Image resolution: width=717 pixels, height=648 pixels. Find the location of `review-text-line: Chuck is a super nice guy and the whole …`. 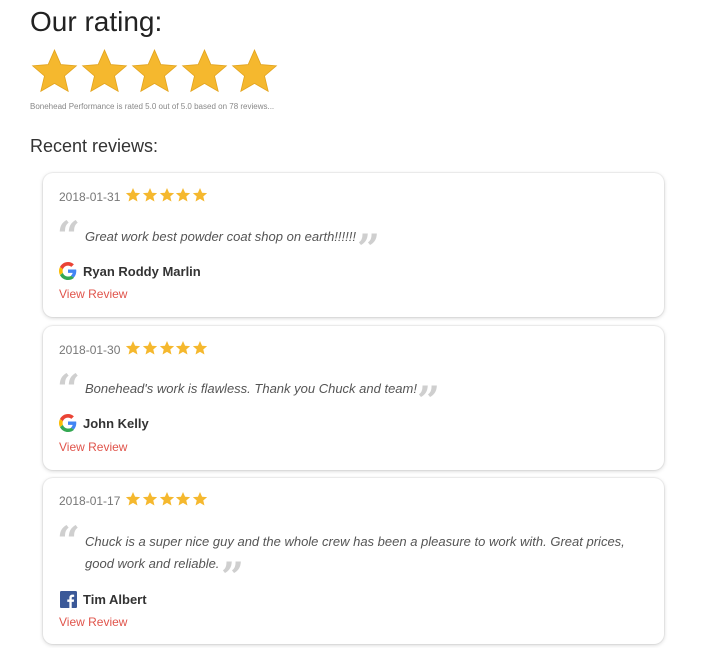

review-text-line: Chuck is a super nice guy and the whole … is located at coordinates (355, 541).